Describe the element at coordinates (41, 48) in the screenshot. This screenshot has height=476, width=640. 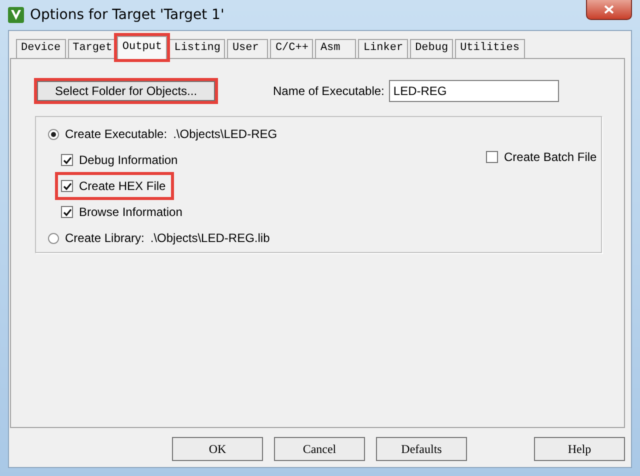
I see `tab: Device` at that location.